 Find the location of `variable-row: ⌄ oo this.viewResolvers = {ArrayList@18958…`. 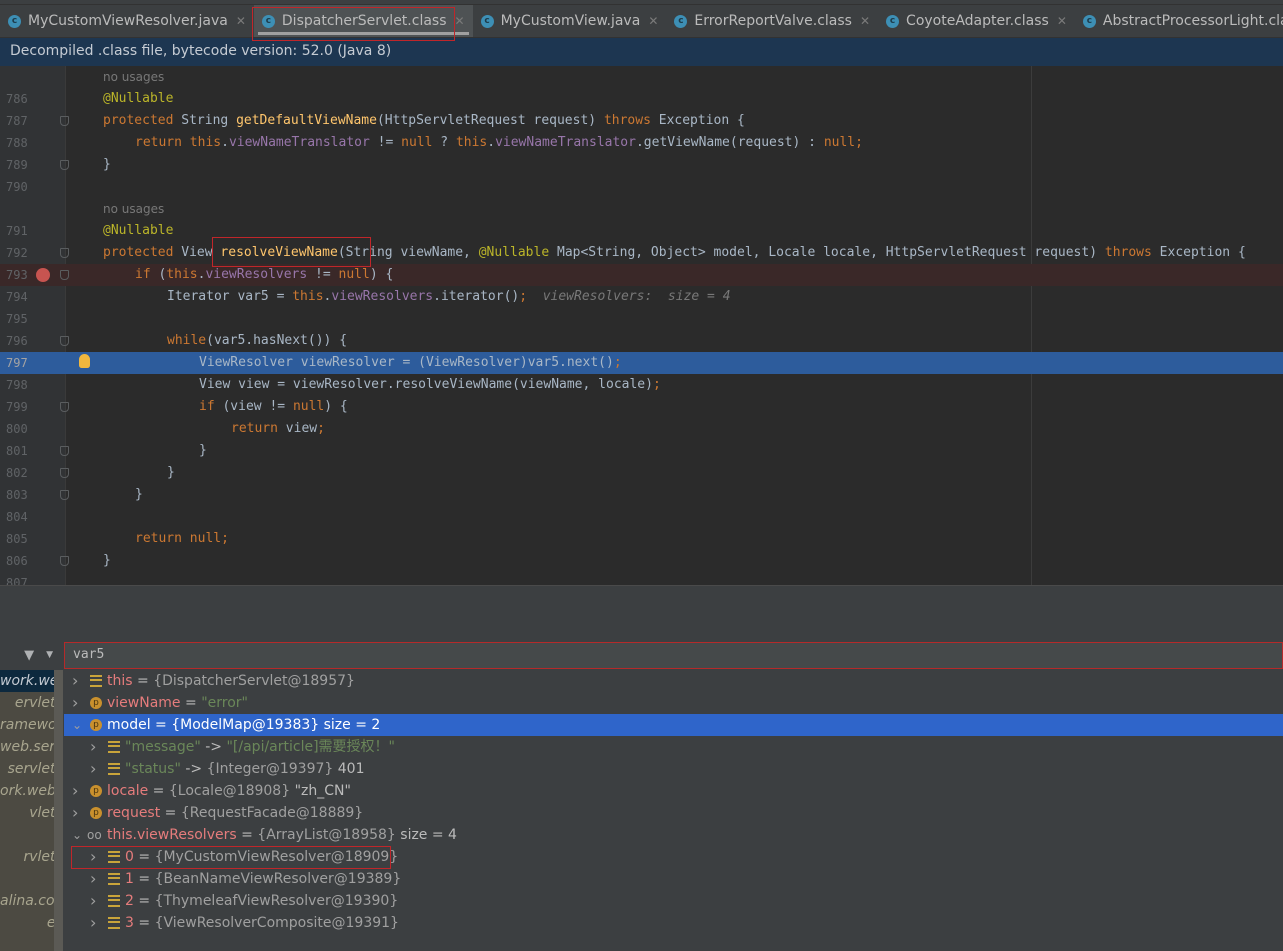

variable-row: ⌄ oo this.viewResolvers = {ArrayList@18958… is located at coordinates (673, 835).